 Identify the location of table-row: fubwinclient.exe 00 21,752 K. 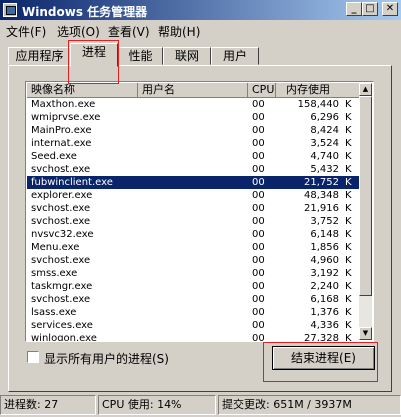
(193, 182).